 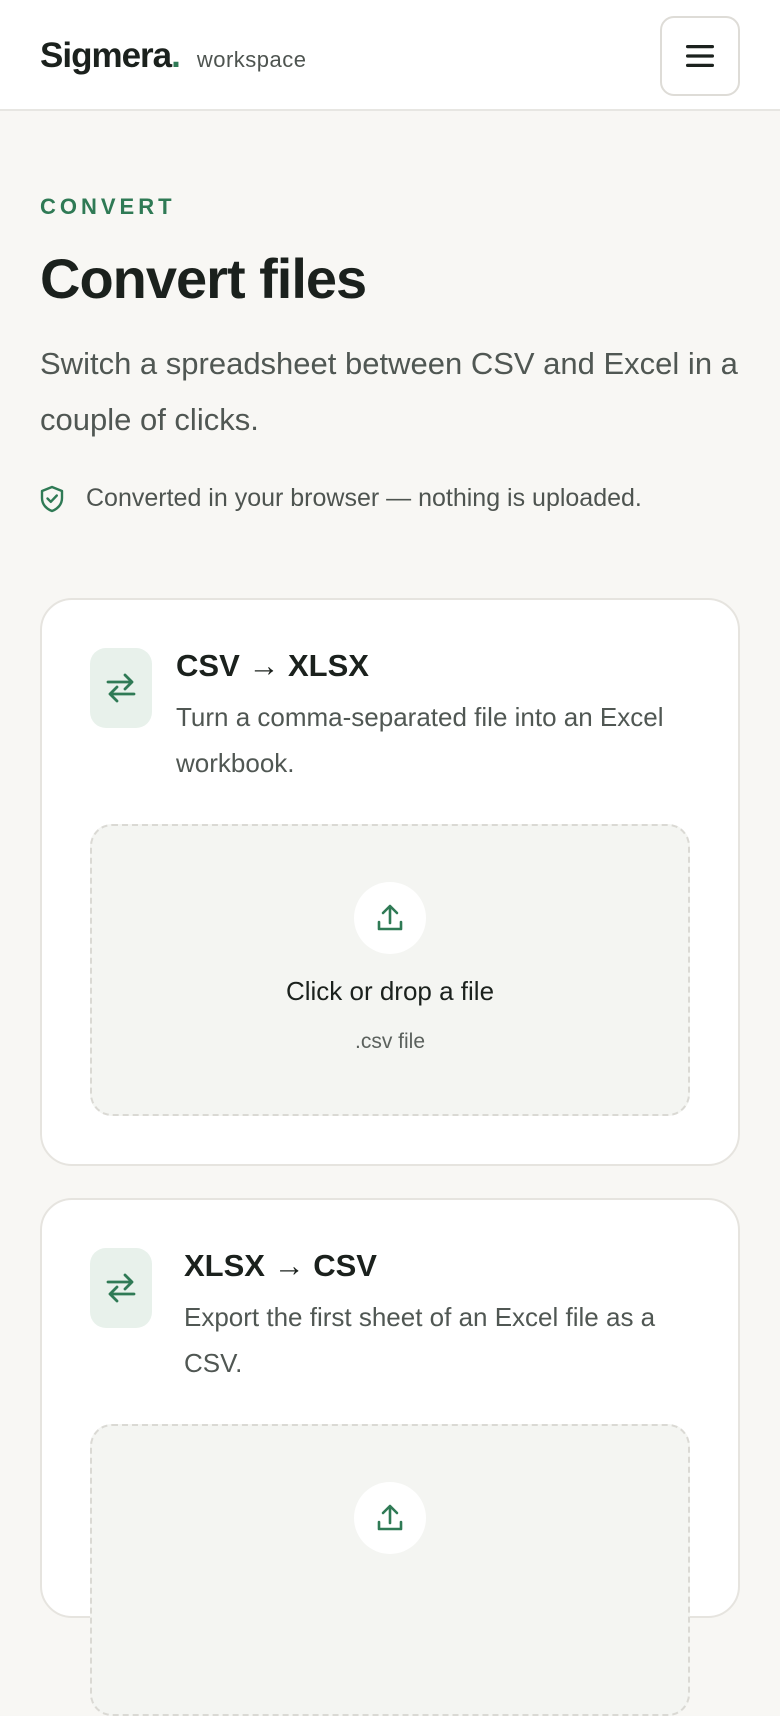 What do you see at coordinates (390, 991) in the screenshot?
I see `dropzone-label: Click or drop a file` at bounding box center [390, 991].